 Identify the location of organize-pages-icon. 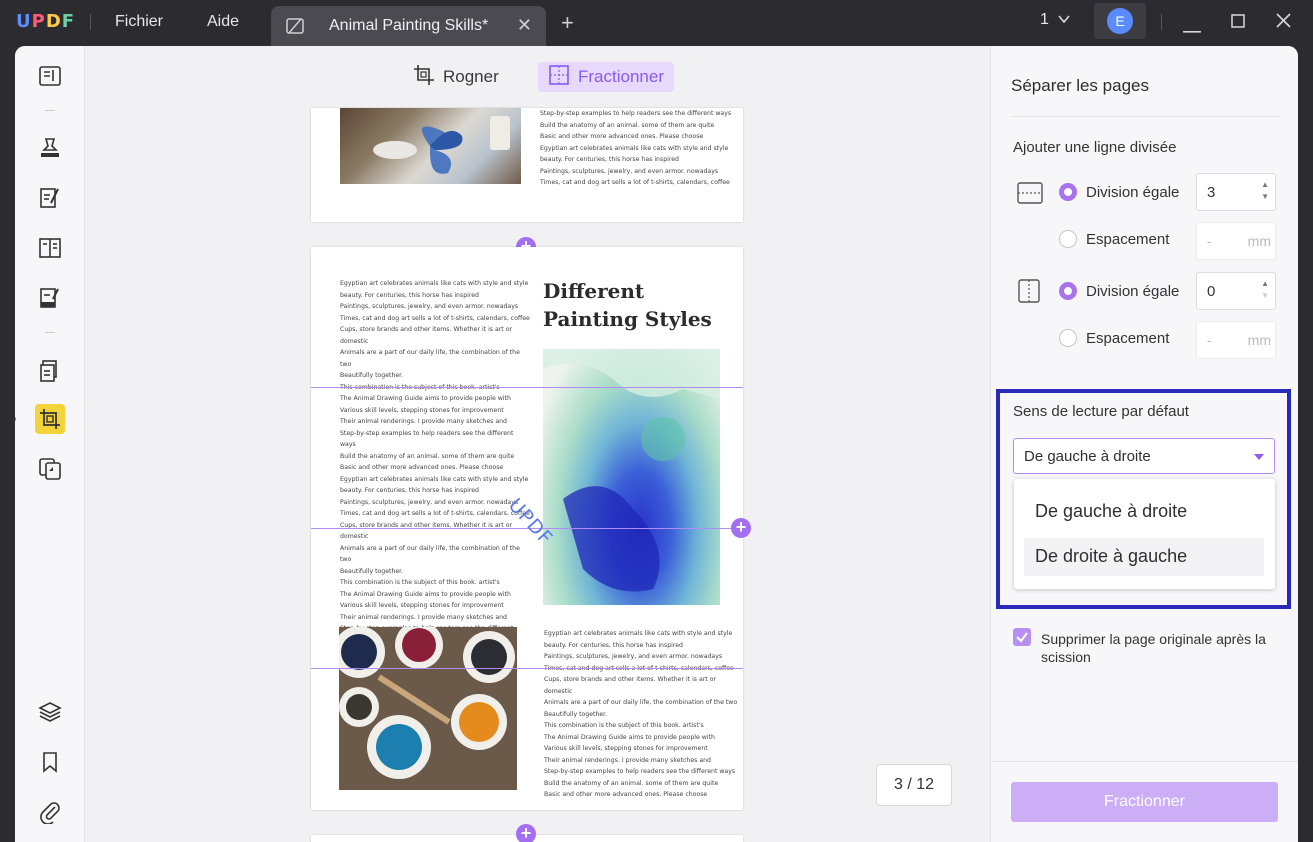
(50, 371).